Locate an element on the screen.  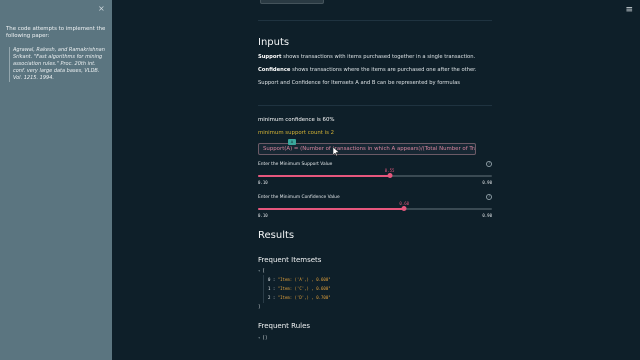
confidence-term: Confidence is located at coordinates (274, 70).